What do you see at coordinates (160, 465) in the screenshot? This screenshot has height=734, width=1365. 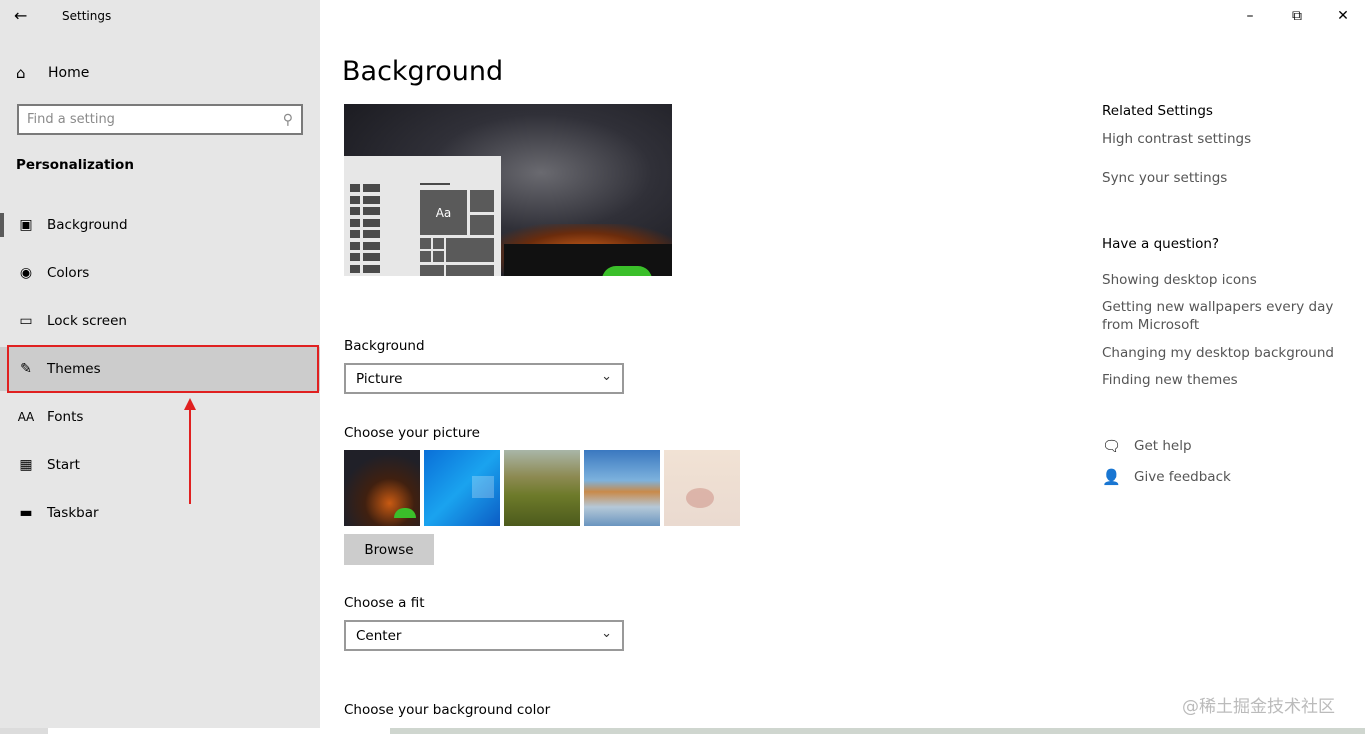 I see `sidebar-item-start: ▦ Start` at bounding box center [160, 465].